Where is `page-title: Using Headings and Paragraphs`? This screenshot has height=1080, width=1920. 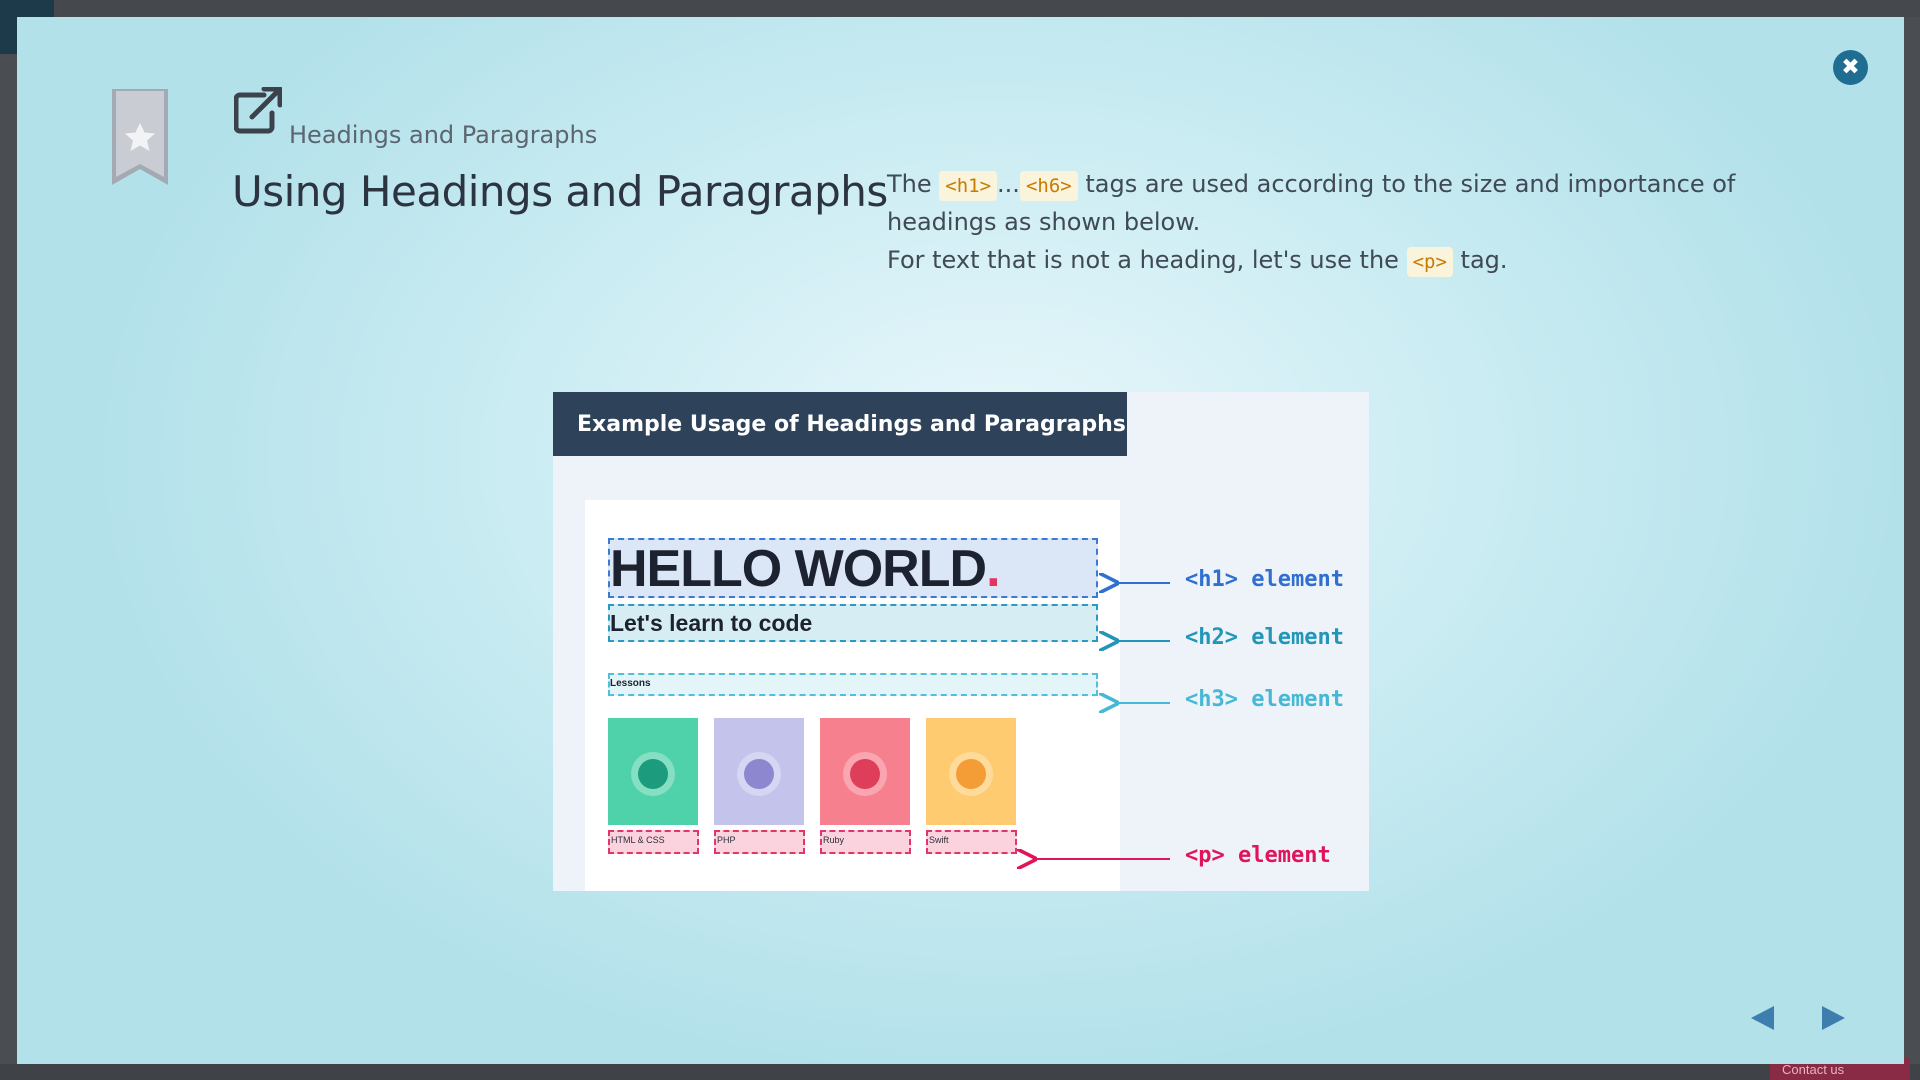
page-title: Using Headings and Paragraphs is located at coordinates (560, 191).